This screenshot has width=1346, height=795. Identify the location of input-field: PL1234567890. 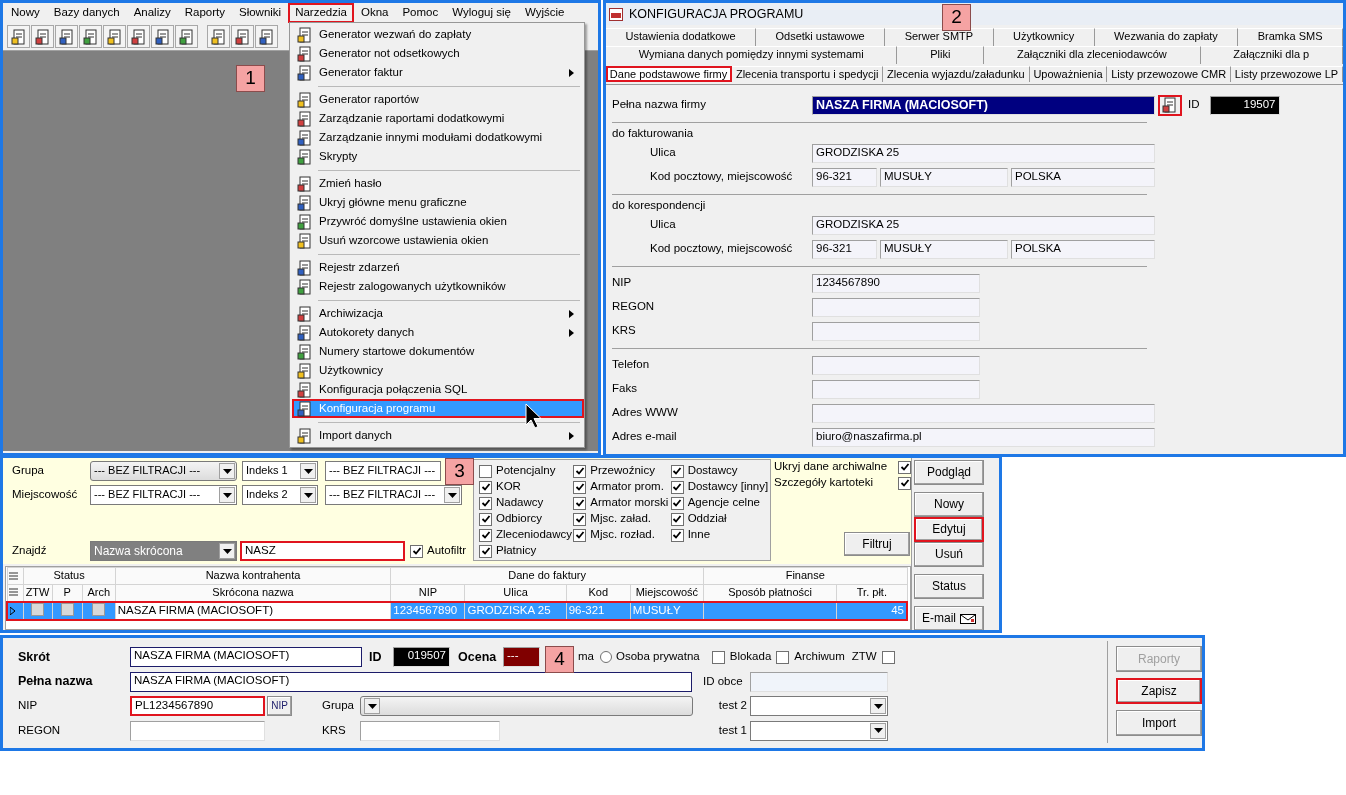
(197, 706).